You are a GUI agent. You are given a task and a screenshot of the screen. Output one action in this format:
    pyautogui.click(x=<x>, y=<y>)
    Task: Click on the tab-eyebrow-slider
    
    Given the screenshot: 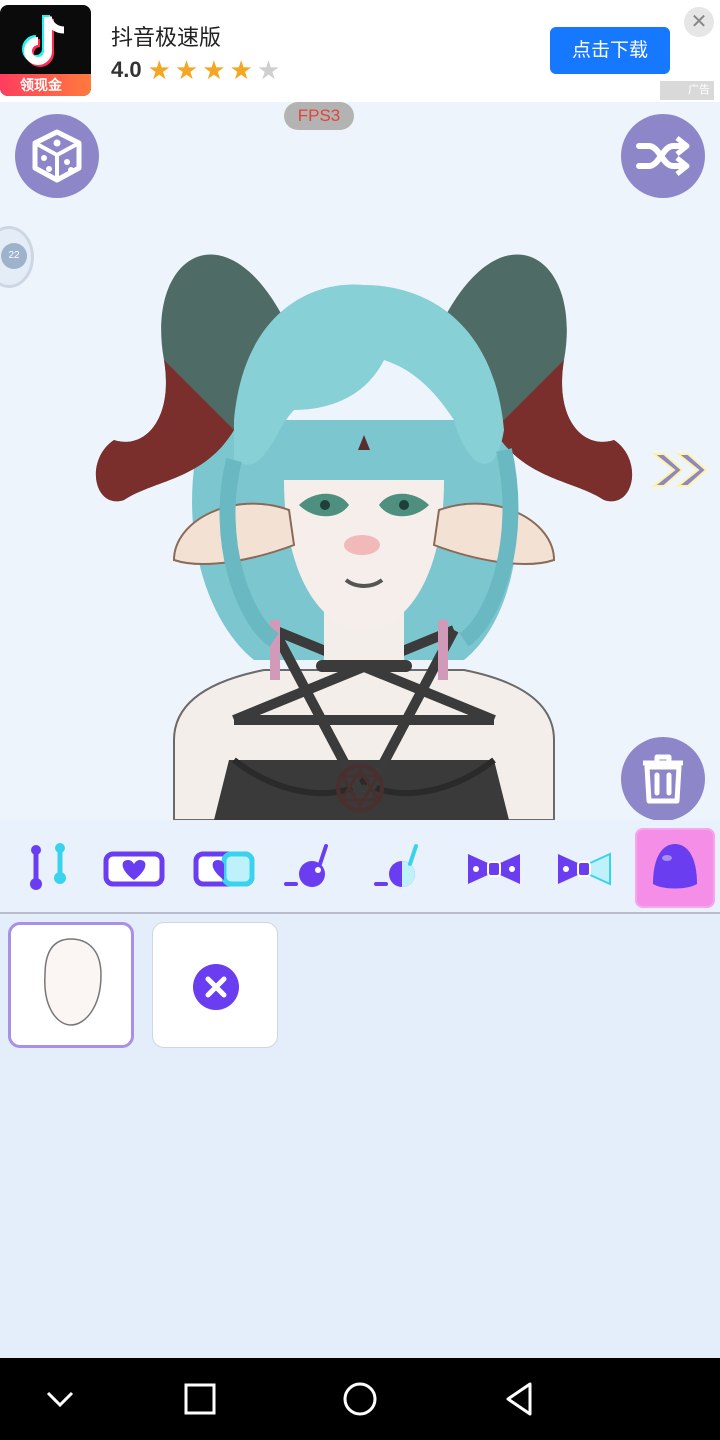 What is the action you would take?
    pyautogui.click(x=44, y=868)
    